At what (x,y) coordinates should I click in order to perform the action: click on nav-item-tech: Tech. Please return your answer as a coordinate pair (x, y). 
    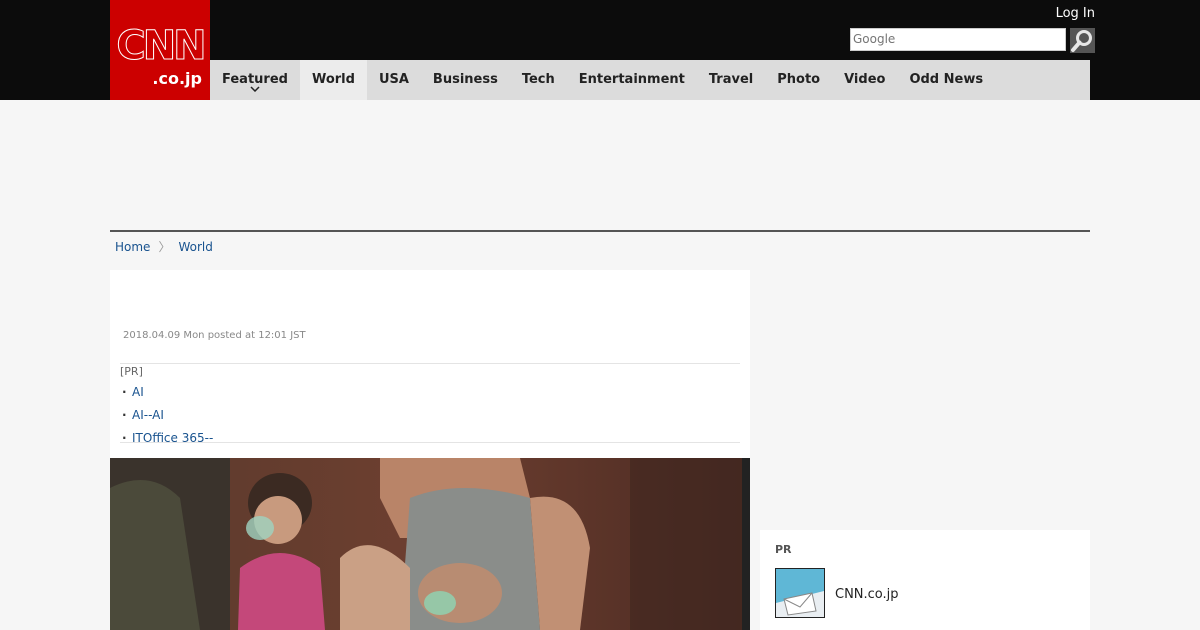
    Looking at the image, I should click on (538, 80).